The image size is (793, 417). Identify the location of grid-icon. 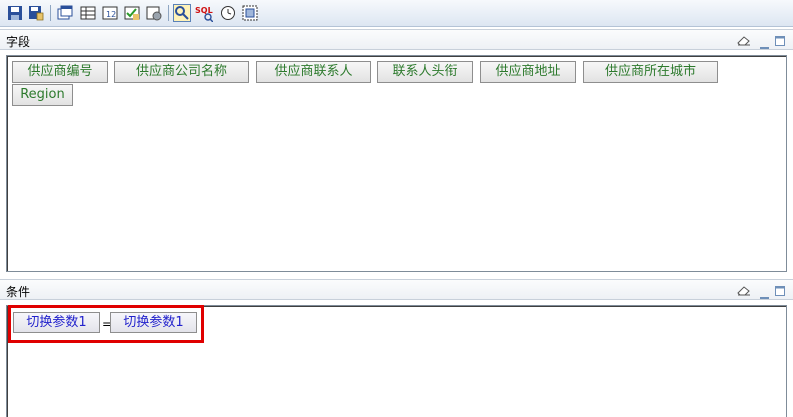
(250, 13).